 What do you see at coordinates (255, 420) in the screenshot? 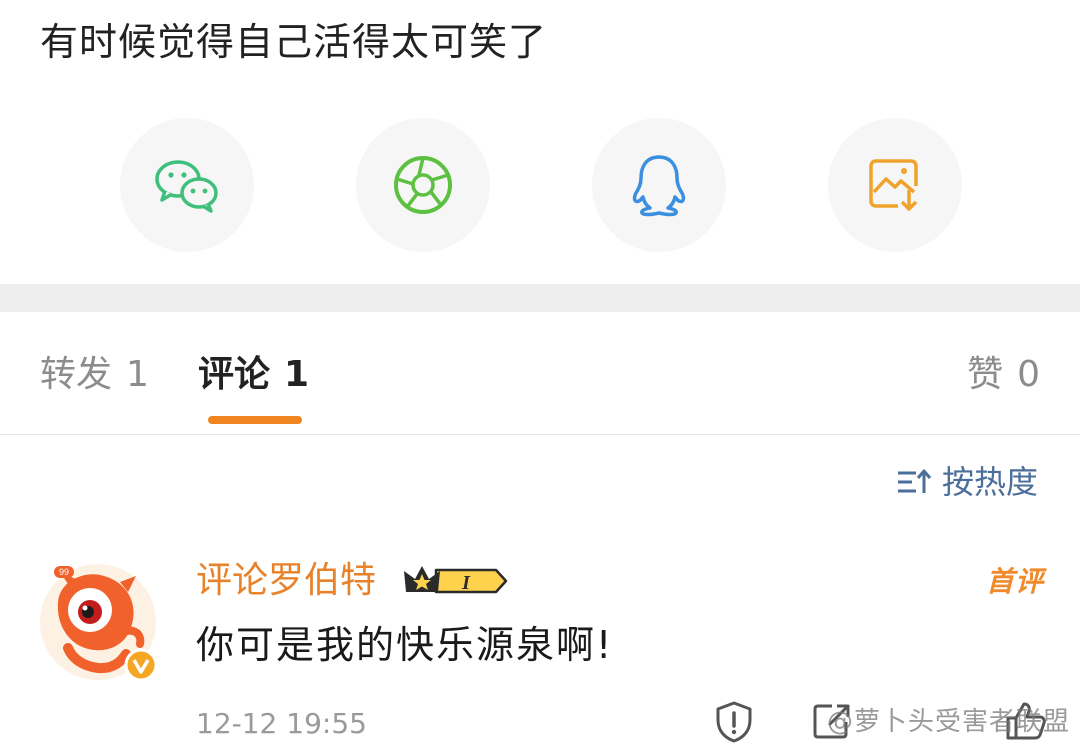
I see `active-tab-indicator` at bounding box center [255, 420].